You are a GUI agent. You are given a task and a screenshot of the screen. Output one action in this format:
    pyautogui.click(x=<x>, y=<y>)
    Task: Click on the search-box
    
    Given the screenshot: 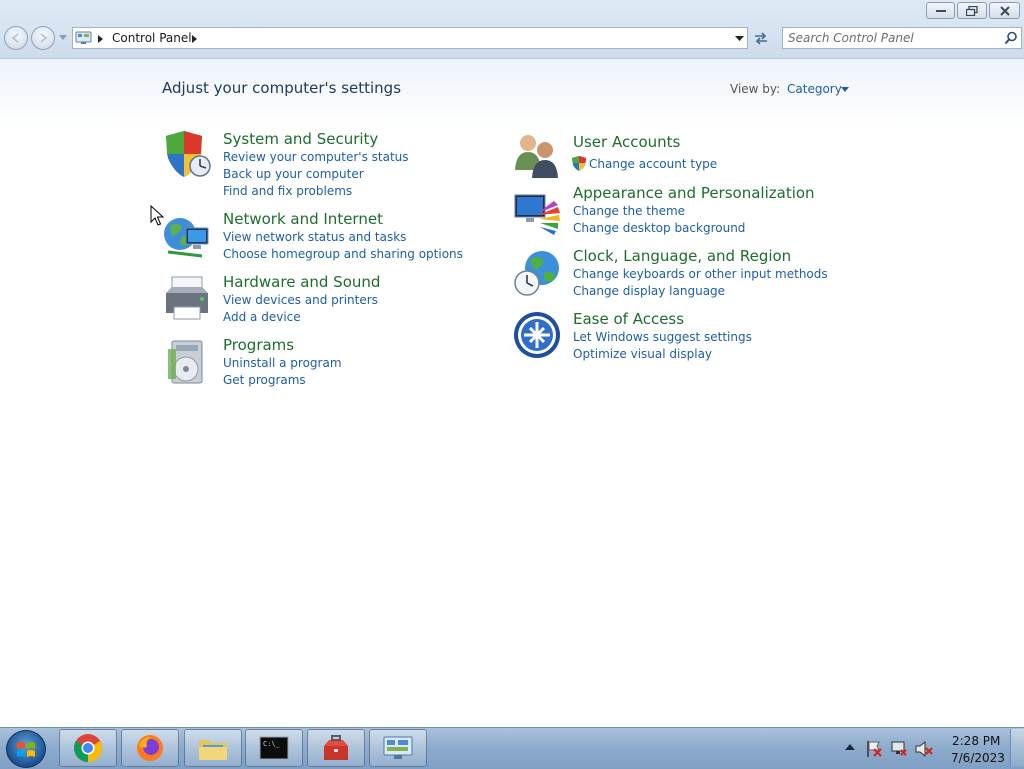 What is the action you would take?
    pyautogui.click(x=902, y=38)
    